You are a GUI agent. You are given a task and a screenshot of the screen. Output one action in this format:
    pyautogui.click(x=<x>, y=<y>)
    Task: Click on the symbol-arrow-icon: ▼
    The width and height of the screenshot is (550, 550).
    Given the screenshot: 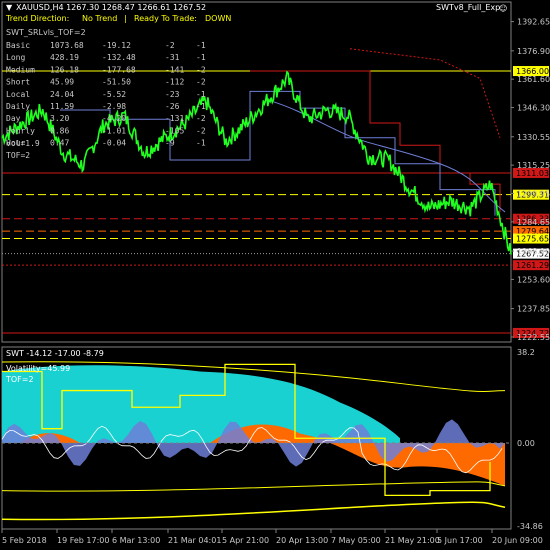 What is the action you would take?
    pyautogui.click(x=9, y=7)
    